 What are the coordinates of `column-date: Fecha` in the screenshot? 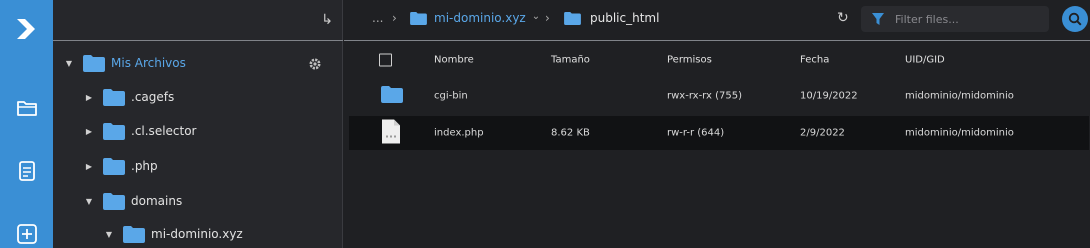 It's located at (814, 60).